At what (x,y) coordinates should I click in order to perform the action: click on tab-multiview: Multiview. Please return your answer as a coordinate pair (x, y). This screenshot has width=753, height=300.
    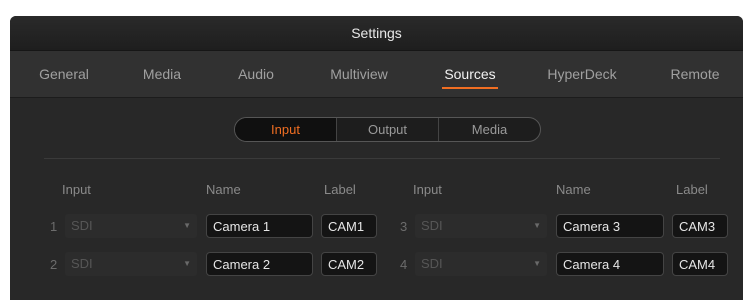
    Looking at the image, I should click on (359, 74).